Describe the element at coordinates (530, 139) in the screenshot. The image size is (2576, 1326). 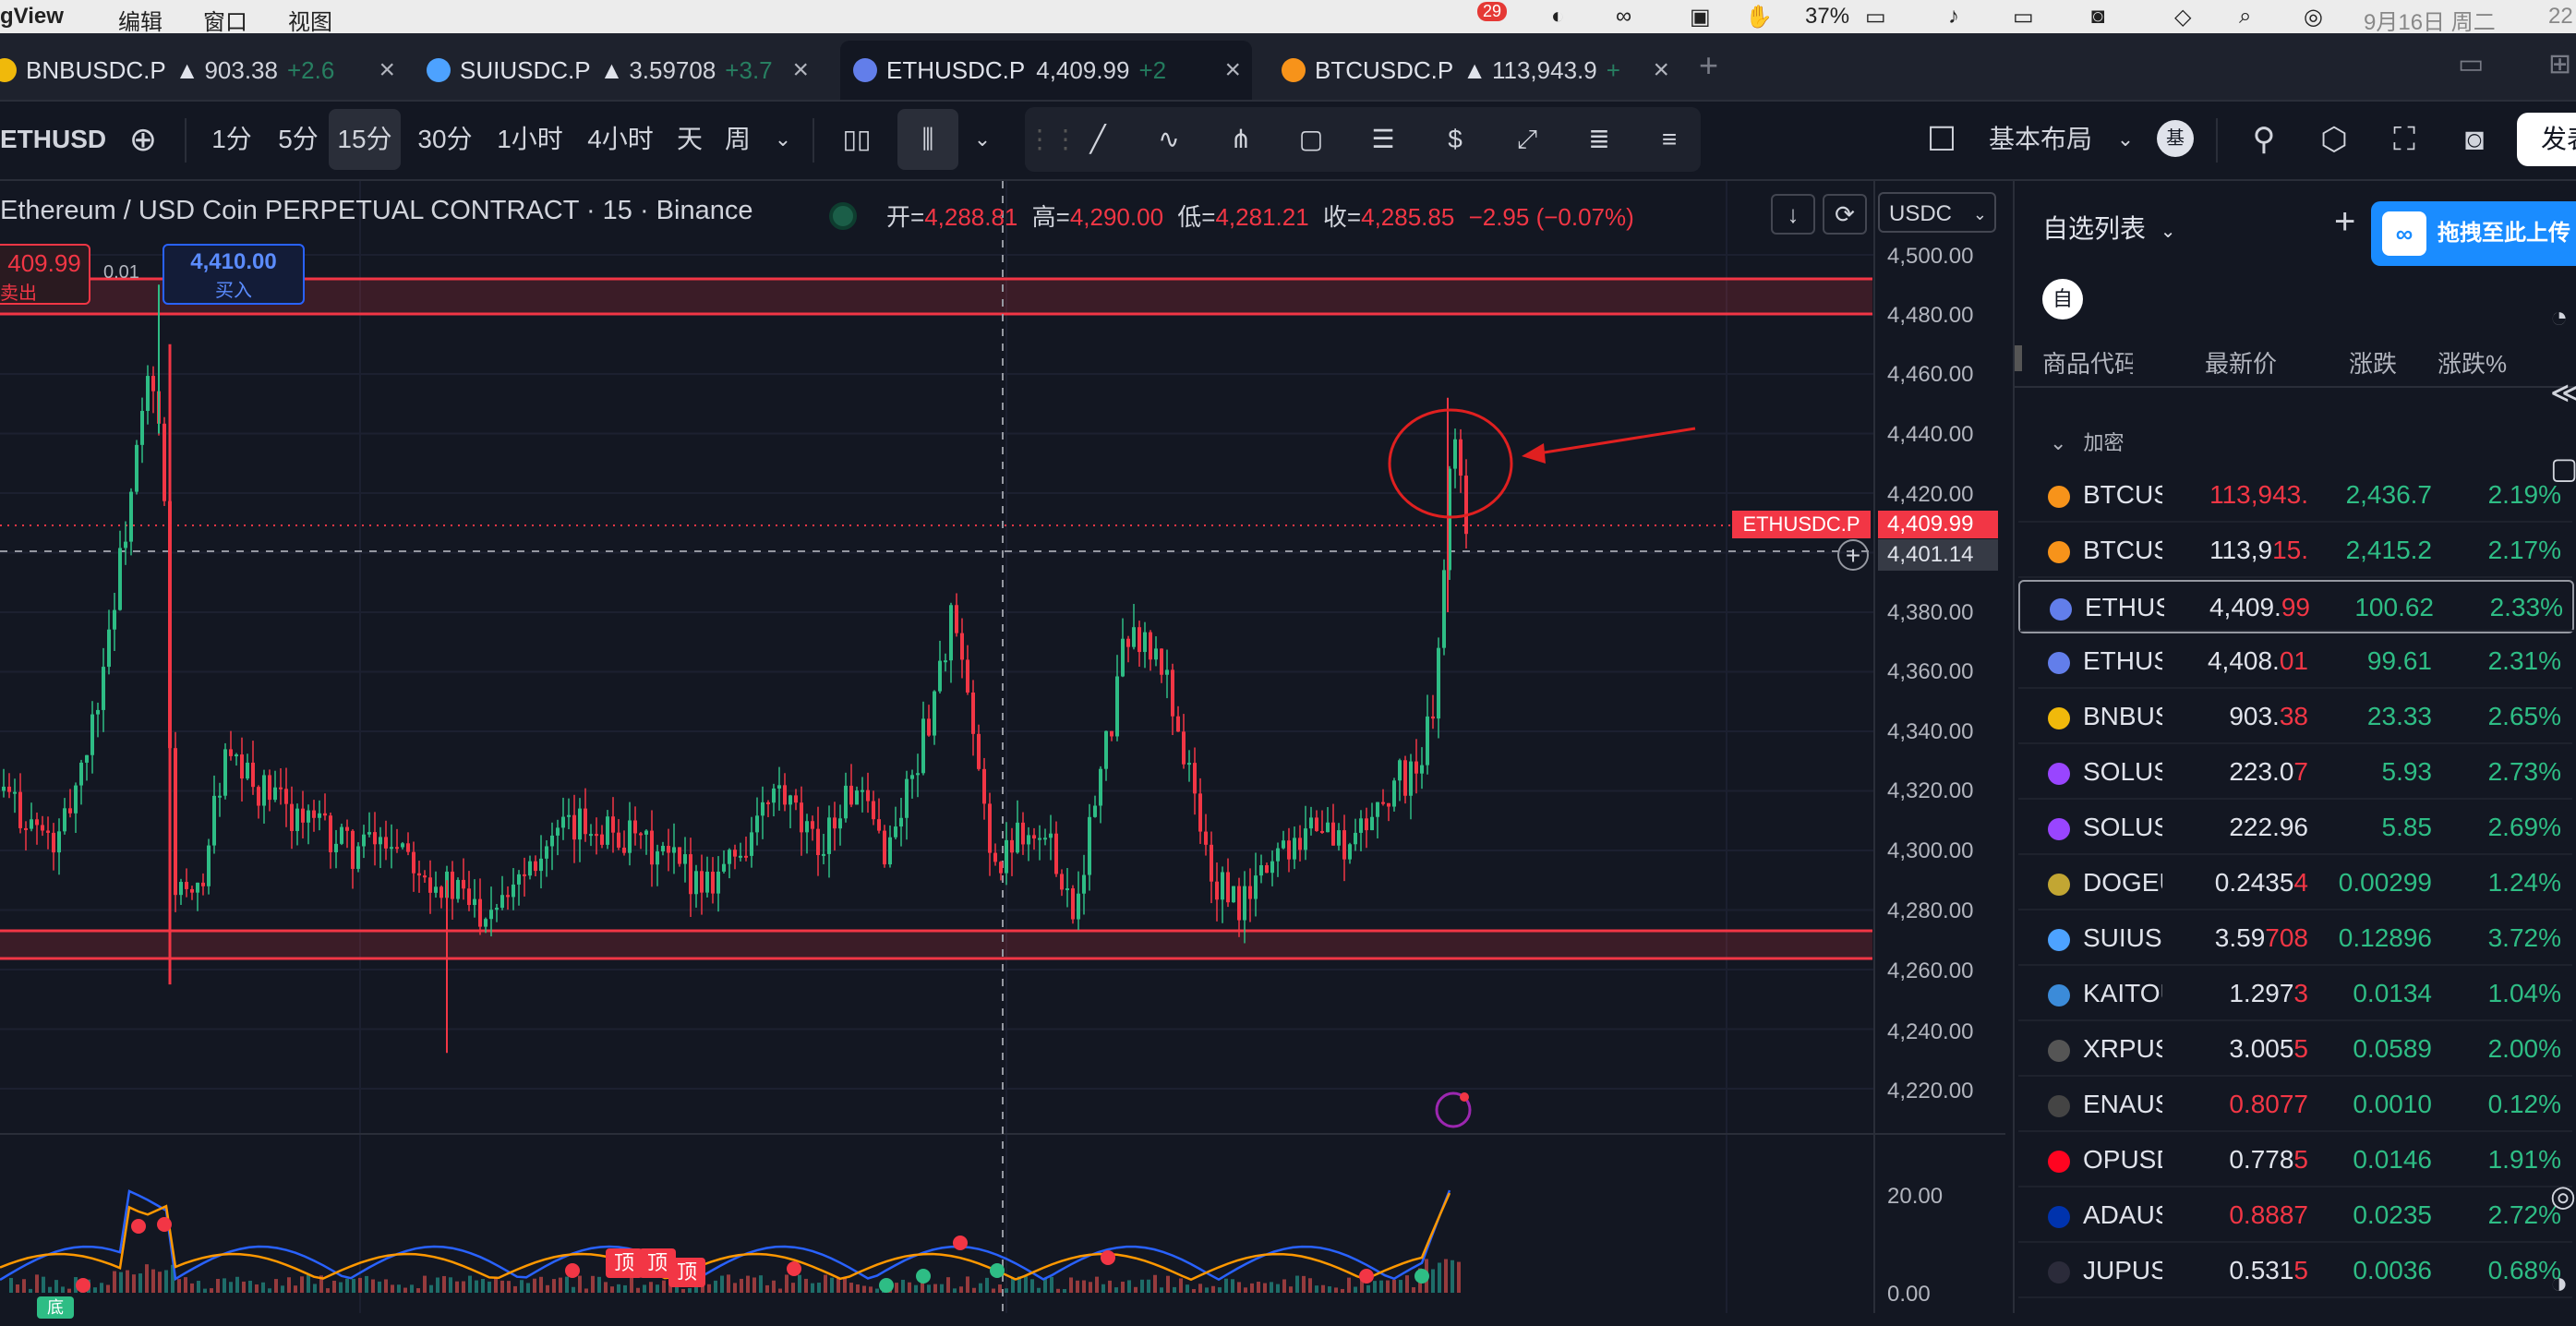
I see `interval-1h: 1小时` at that location.